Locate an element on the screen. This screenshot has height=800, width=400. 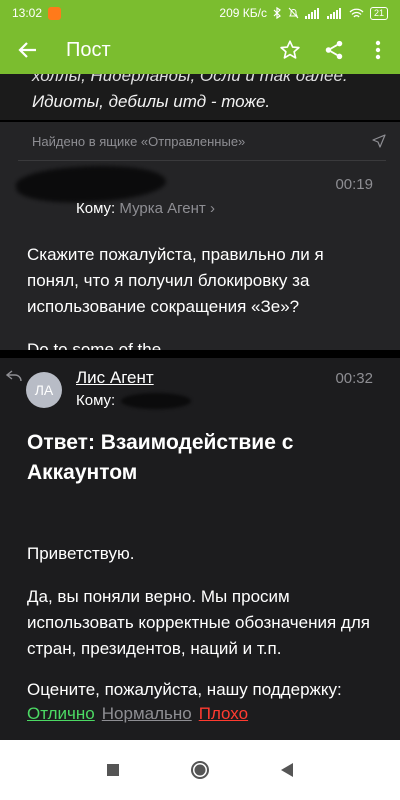
more-vert-icon is located at coordinates (378, 50).